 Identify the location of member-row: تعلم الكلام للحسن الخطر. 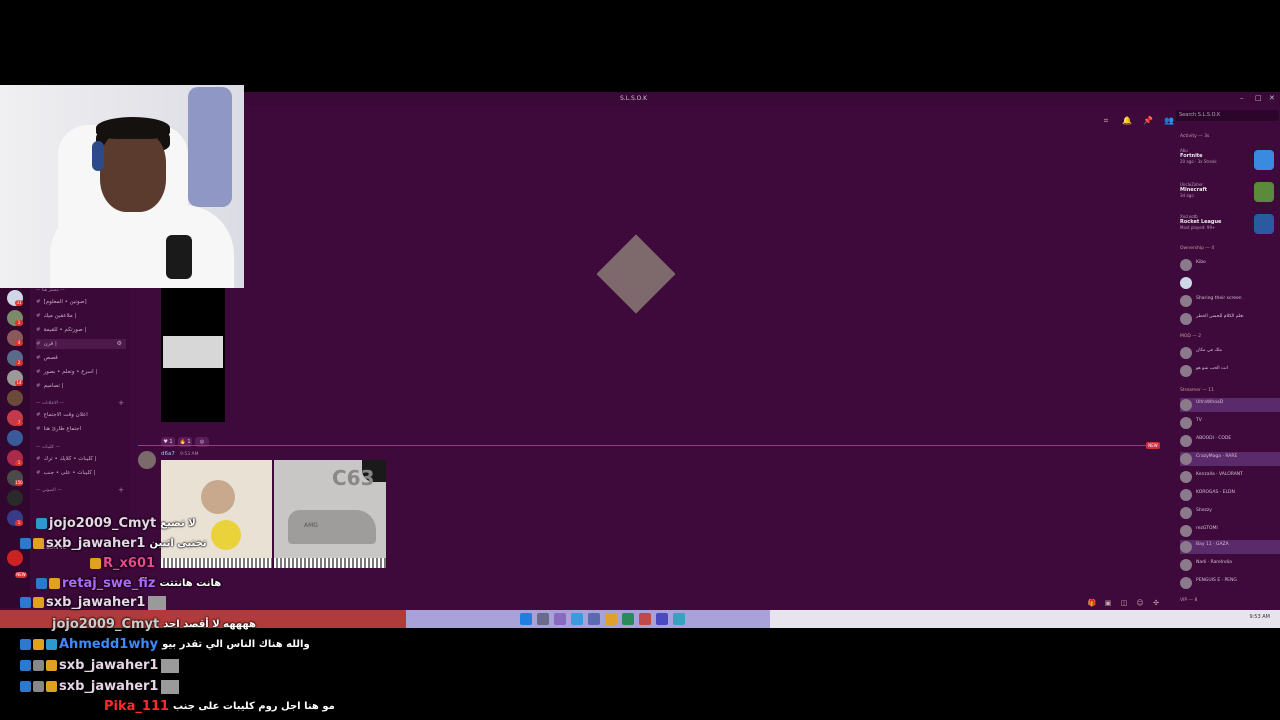
(1230, 319).